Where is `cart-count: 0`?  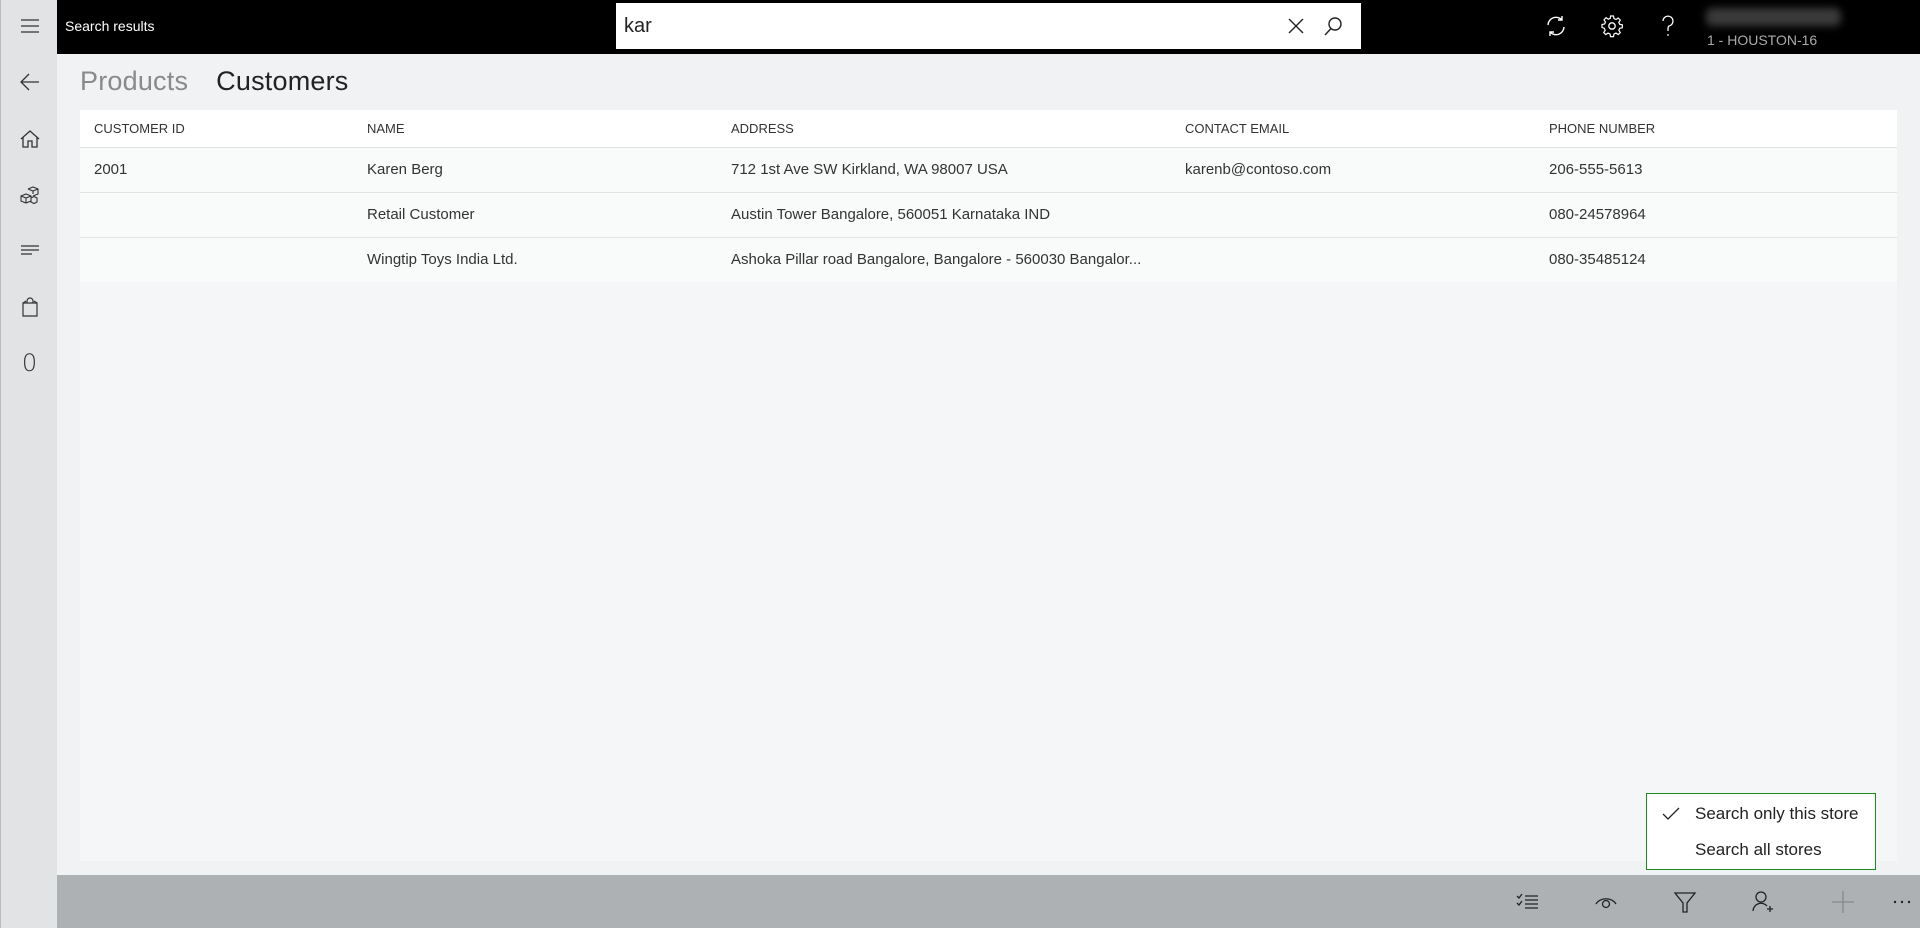 cart-count: 0 is located at coordinates (29, 363).